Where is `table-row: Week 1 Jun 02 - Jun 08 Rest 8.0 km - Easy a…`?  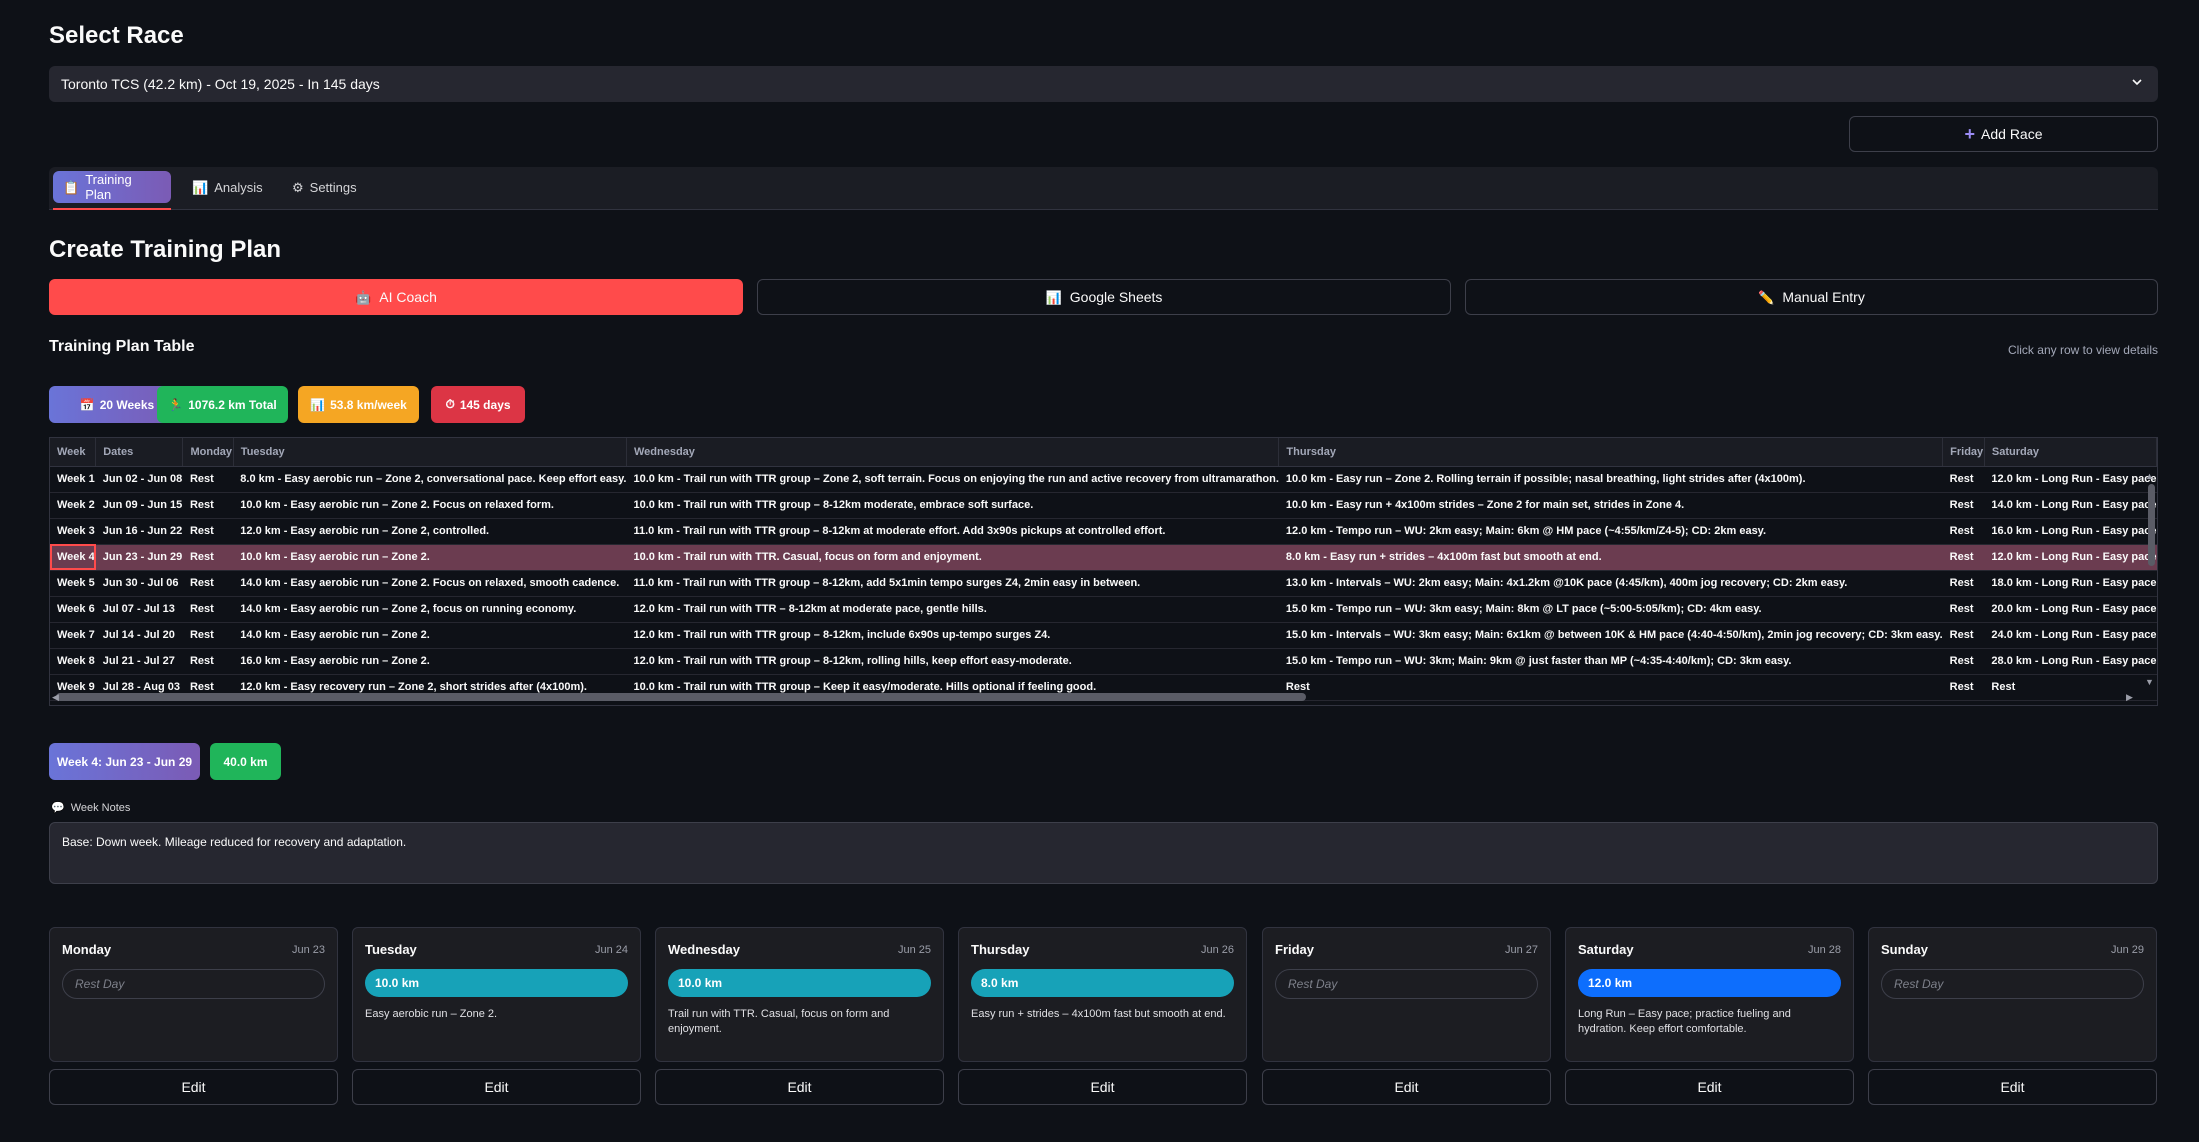
table-row: Week 1 Jun 02 - Jun 08 Rest 8.0 km - Easy a… is located at coordinates (1103, 479).